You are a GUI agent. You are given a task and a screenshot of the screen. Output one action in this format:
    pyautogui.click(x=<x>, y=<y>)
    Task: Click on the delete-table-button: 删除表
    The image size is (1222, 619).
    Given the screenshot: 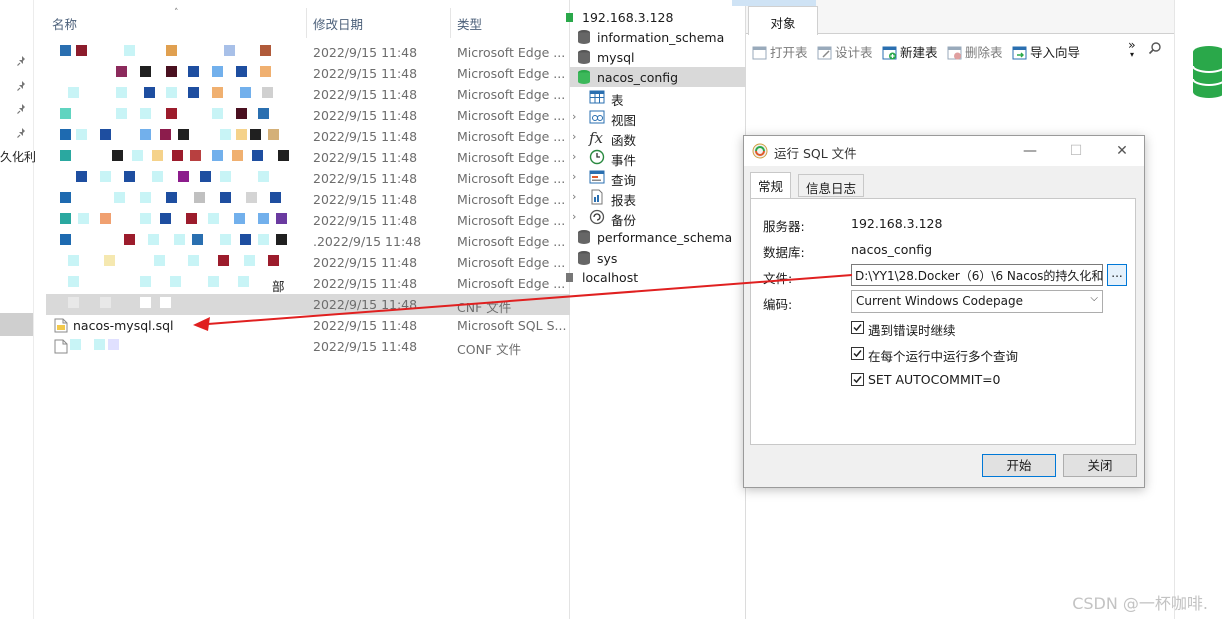 What is the action you would take?
    pyautogui.click(x=975, y=51)
    